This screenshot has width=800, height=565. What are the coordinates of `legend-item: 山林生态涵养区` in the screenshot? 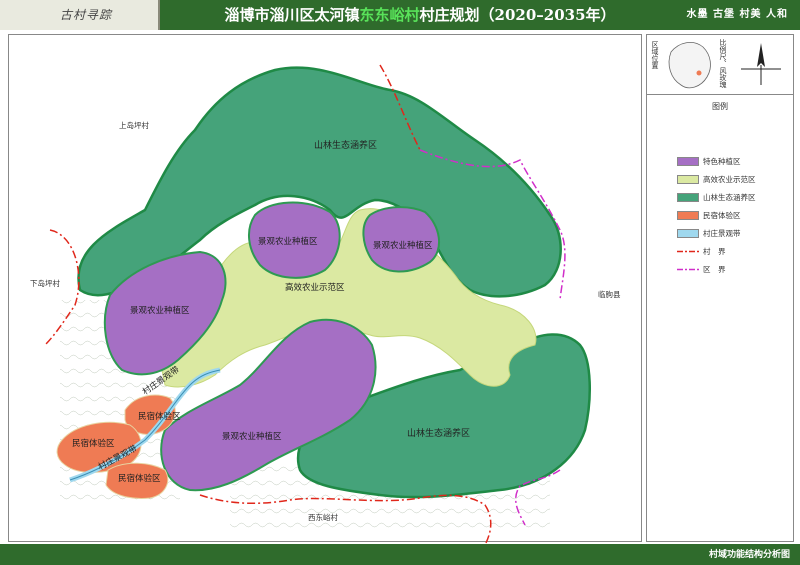 It's located at (716, 197).